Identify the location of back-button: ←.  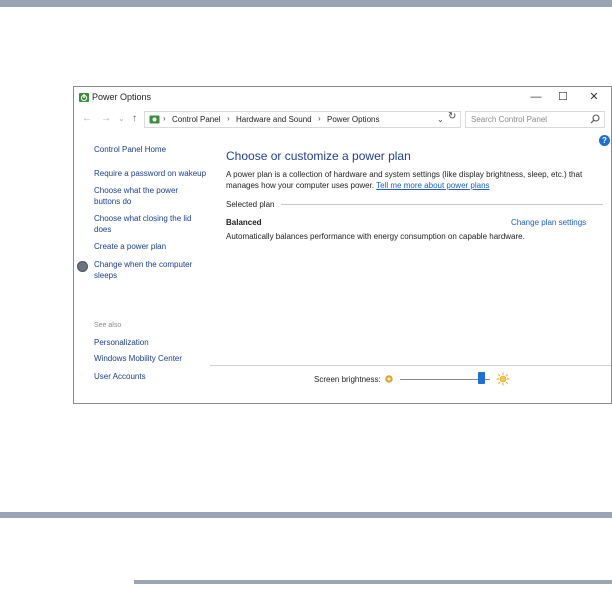
(87, 119).